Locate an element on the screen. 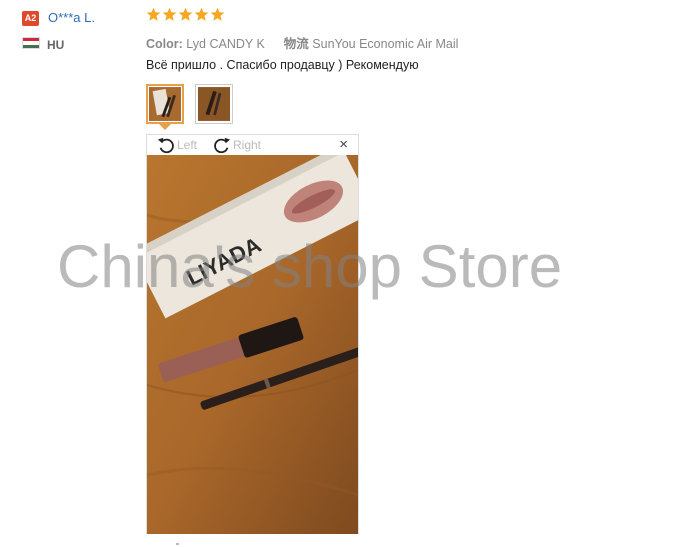 This screenshot has width=687, height=547. rotate-left-label: Left is located at coordinates (187, 145).